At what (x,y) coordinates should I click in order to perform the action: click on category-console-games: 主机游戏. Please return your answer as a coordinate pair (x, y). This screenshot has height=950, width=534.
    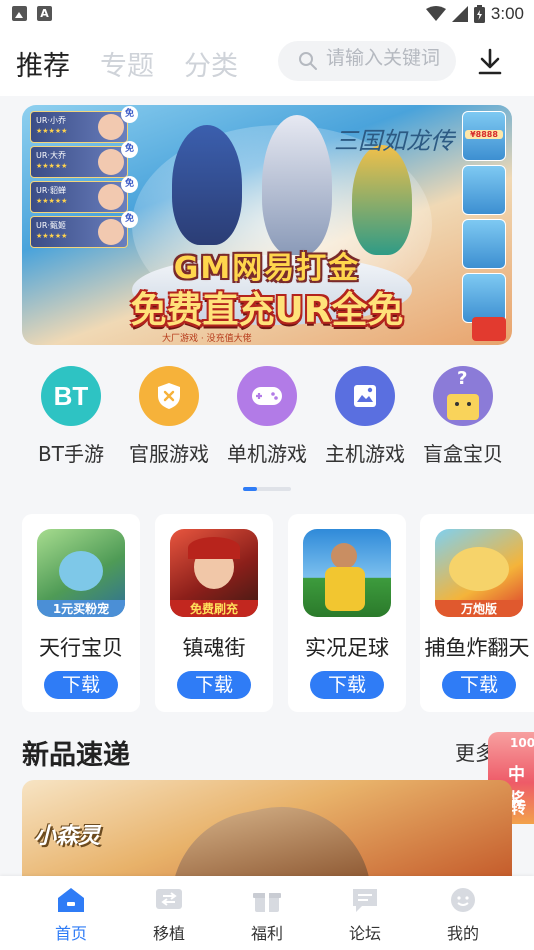
    Looking at the image, I should click on (365, 414).